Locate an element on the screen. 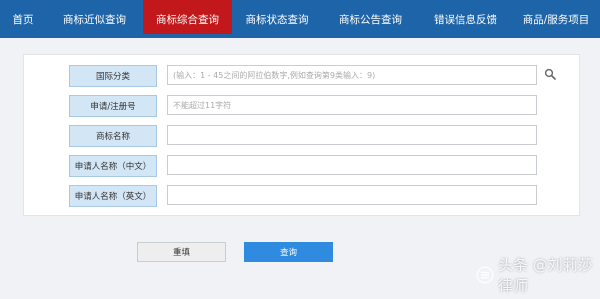 Image resolution: width=600 pixels, height=299 pixels. applicant-name-cn-input is located at coordinates (352, 165).